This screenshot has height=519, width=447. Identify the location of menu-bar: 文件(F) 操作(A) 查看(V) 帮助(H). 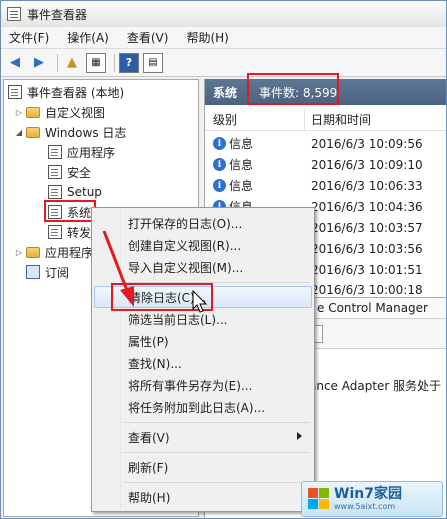
(223, 38).